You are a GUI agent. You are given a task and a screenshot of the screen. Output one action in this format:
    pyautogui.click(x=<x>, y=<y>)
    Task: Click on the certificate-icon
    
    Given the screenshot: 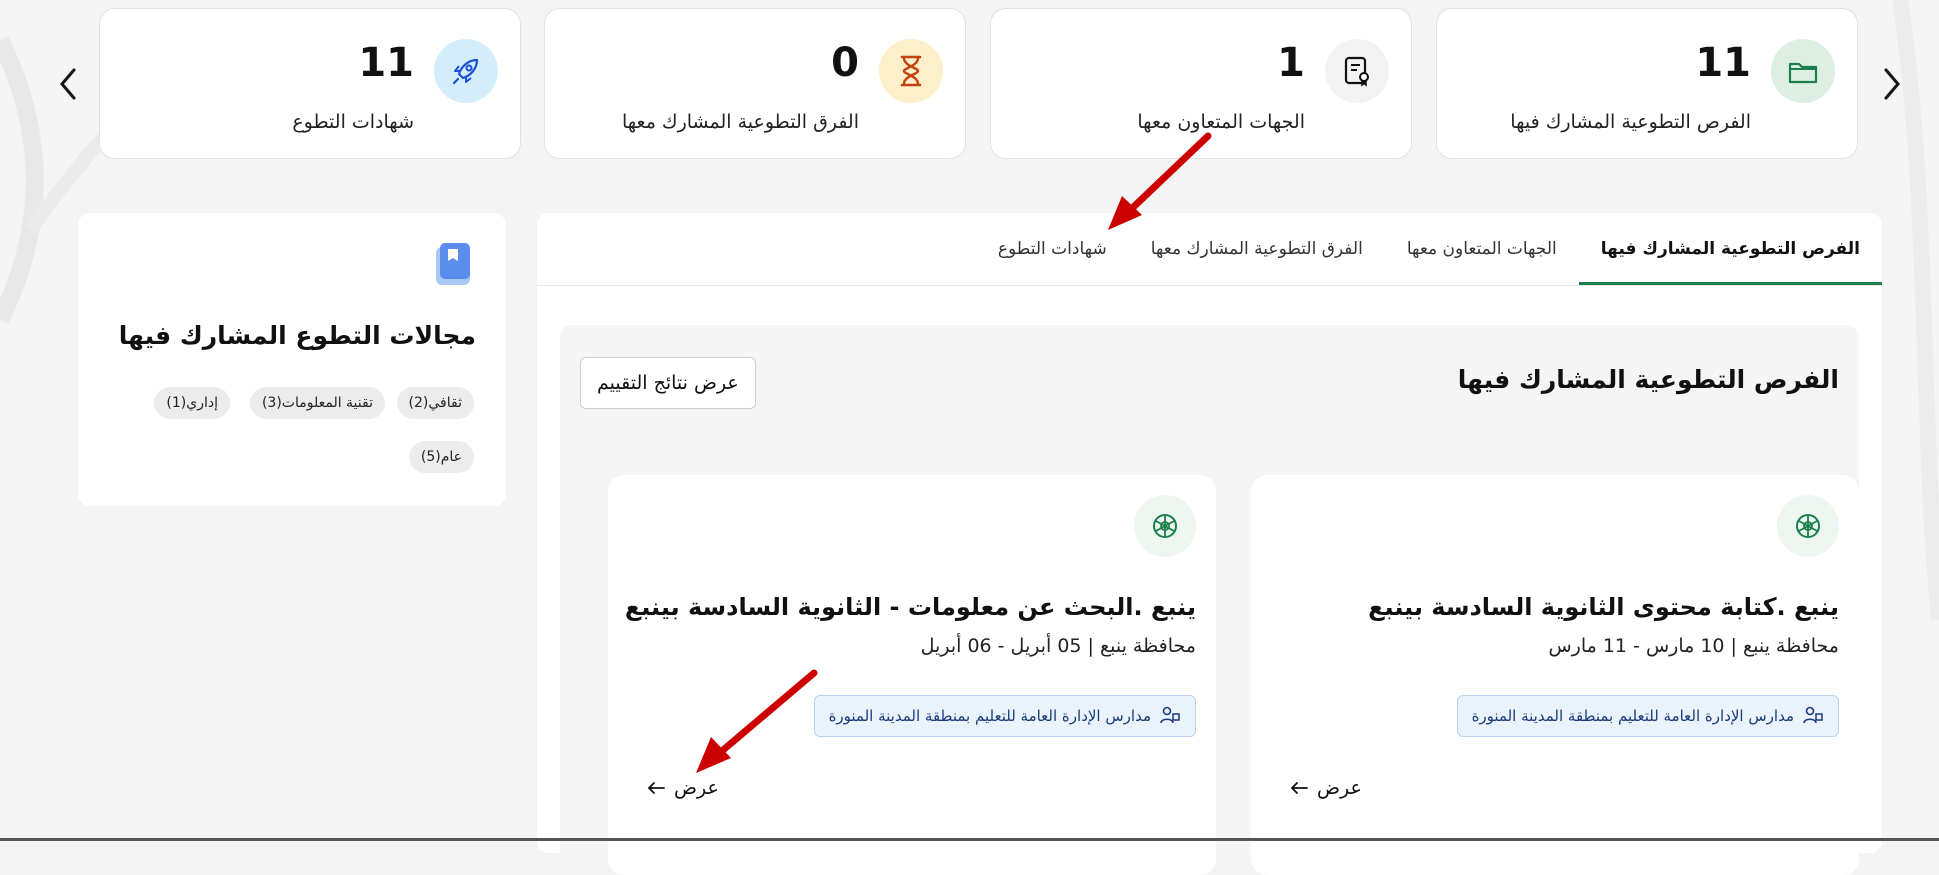 What is the action you would take?
    pyautogui.click(x=1357, y=71)
    